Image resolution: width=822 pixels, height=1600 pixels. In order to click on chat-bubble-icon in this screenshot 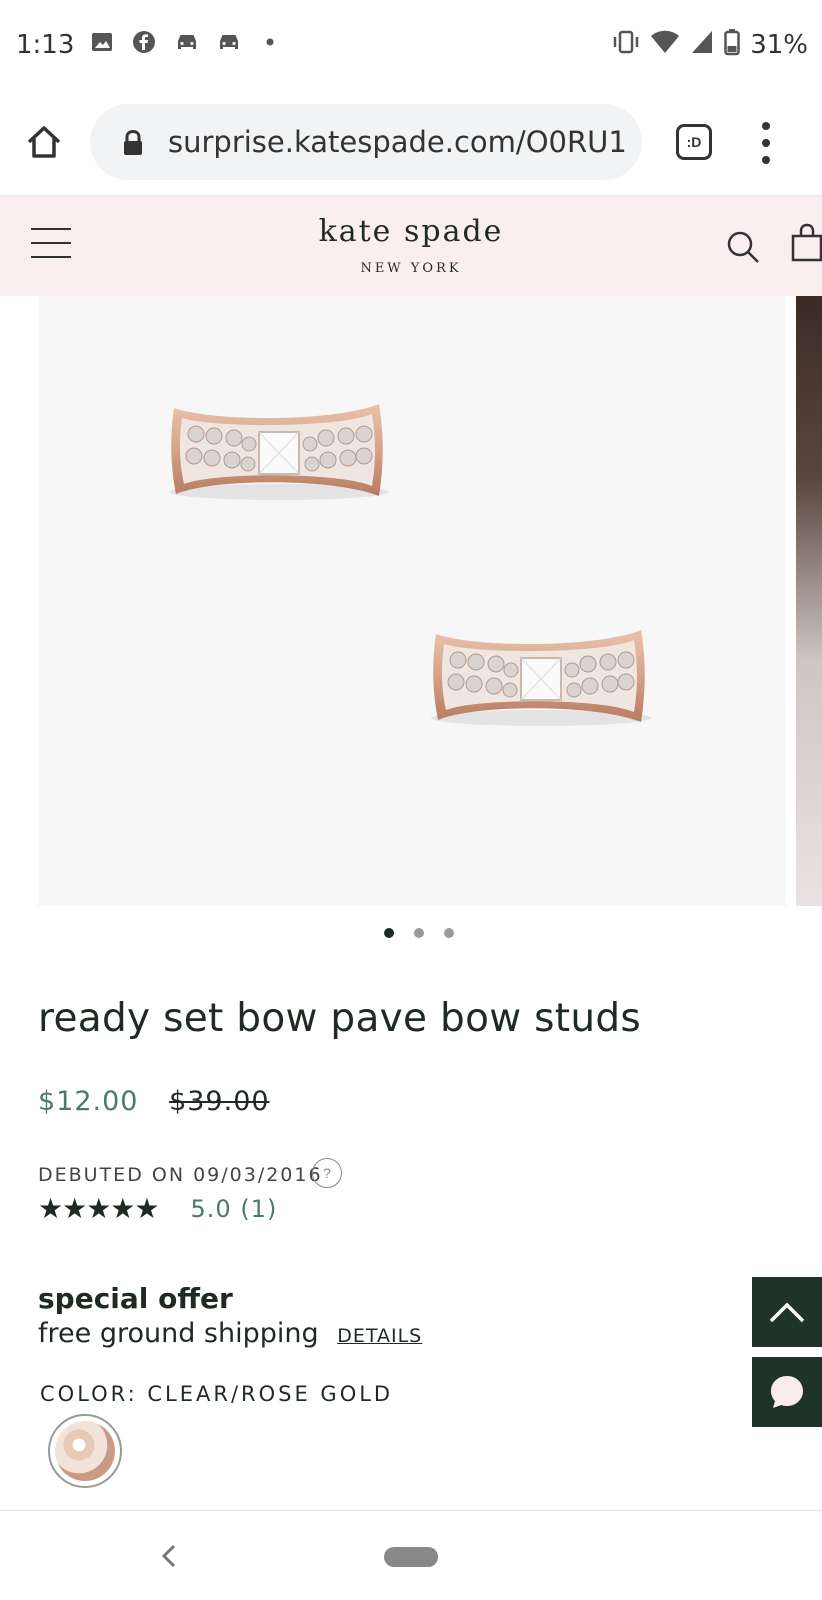, I will do `click(787, 1392)`.